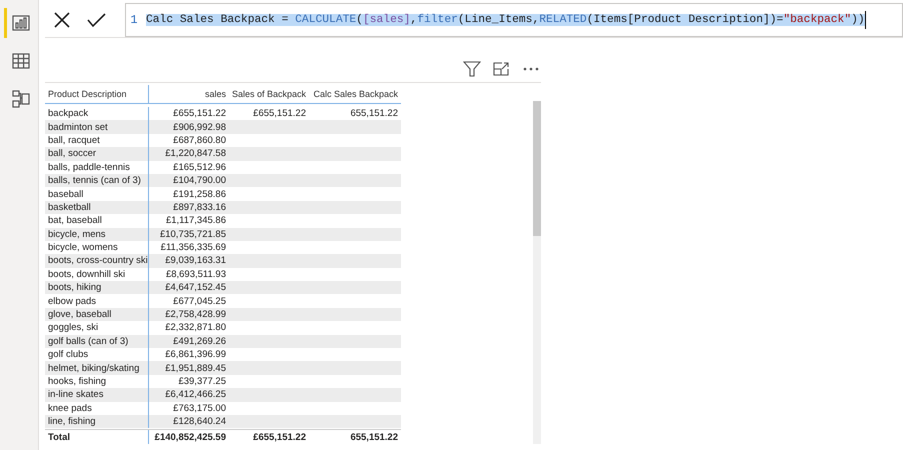 The width and height of the screenshot is (903, 450). What do you see at coordinates (199, 408) in the screenshot?
I see `table-cell-text: £763,175.00` at bounding box center [199, 408].